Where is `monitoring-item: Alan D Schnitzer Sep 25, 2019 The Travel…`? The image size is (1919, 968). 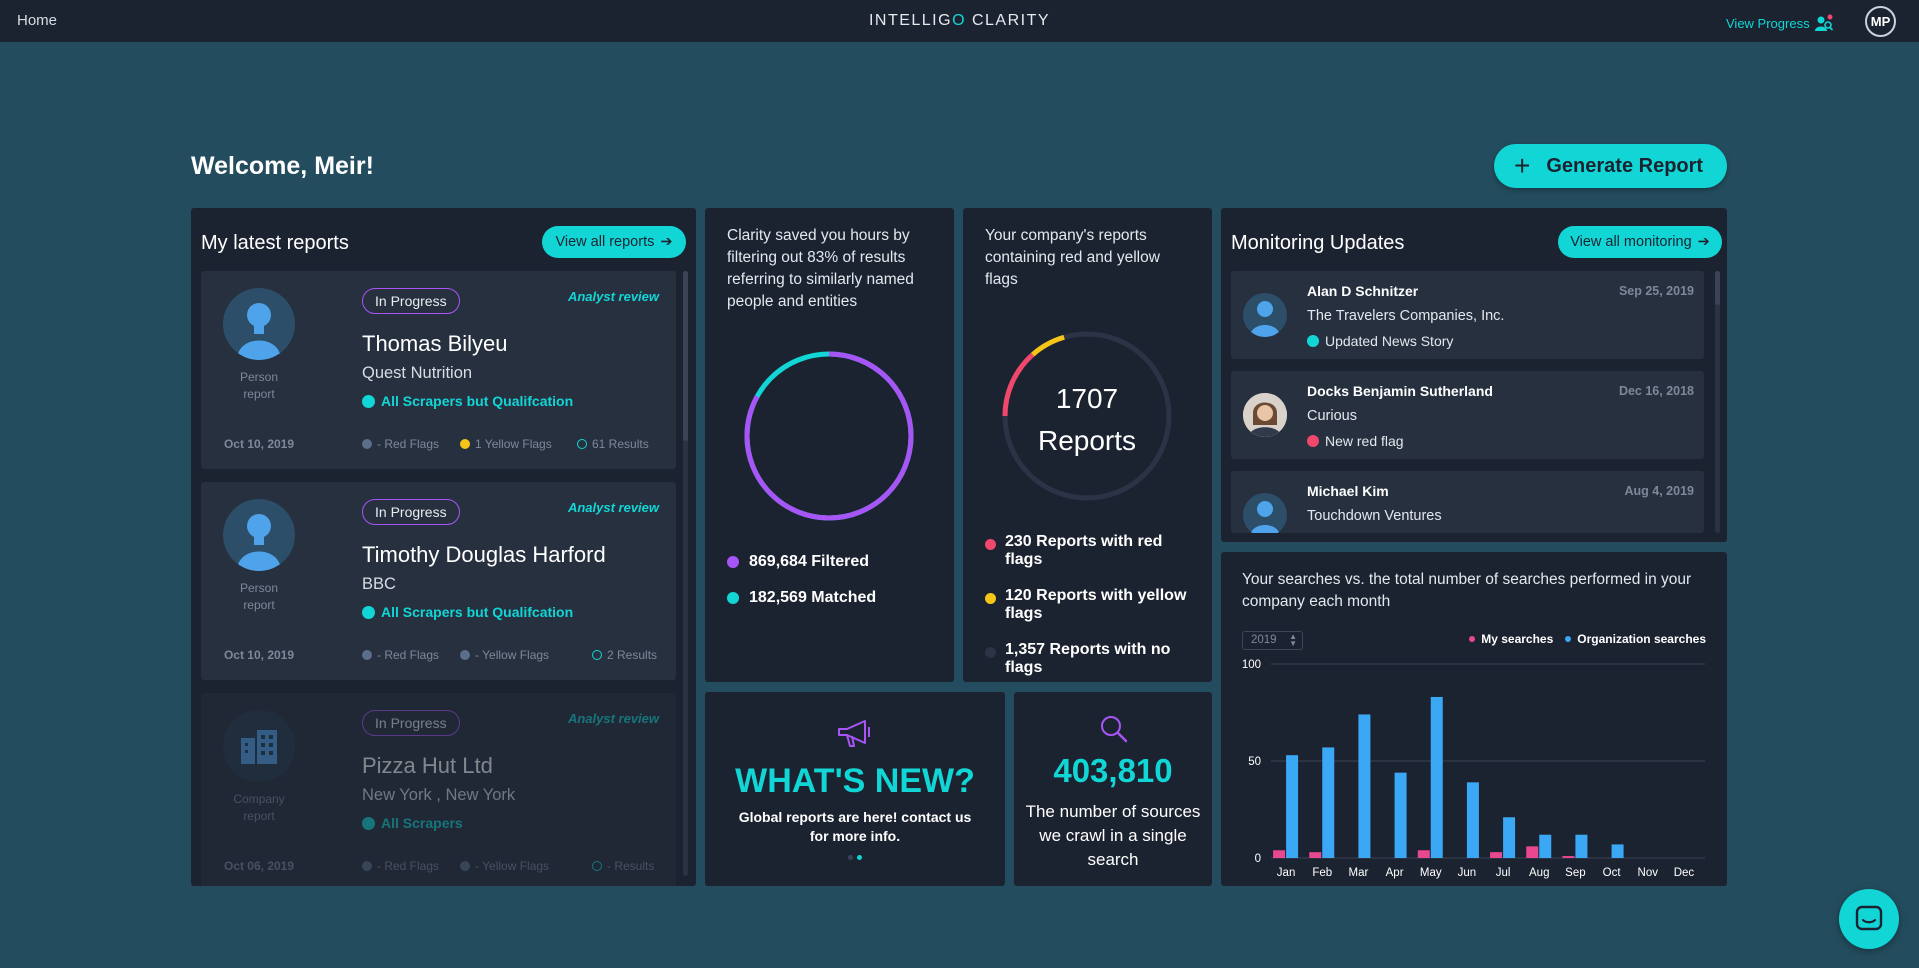 monitoring-item: Alan D Schnitzer Sep 25, 2019 The Travel… is located at coordinates (1467, 315).